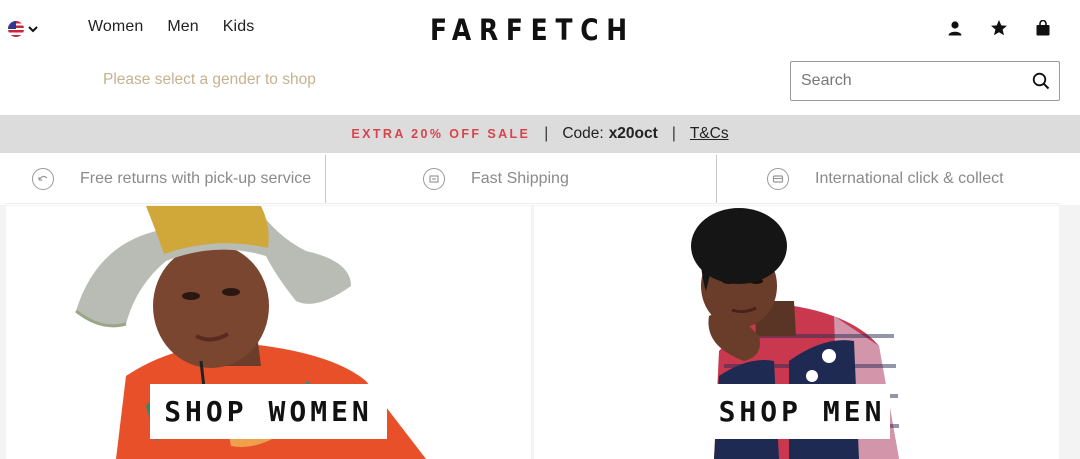 This screenshot has width=1080, height=459. I want to click on click-collect-icon, so click(778, 179).